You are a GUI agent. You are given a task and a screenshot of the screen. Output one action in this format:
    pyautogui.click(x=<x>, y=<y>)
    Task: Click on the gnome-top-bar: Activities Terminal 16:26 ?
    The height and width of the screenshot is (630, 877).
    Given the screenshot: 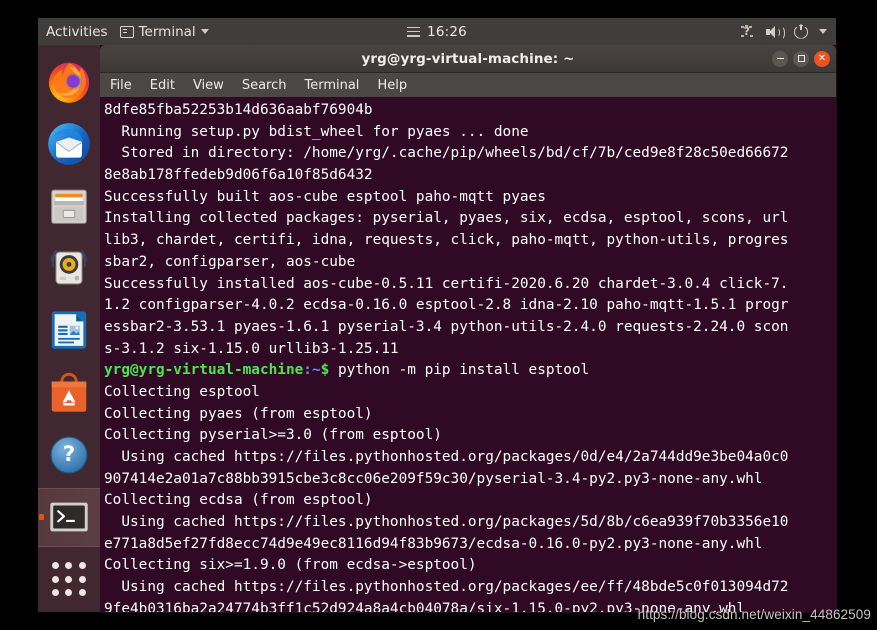 What is the action you would take?
    pyautogui.click(x=437, y=31)
    